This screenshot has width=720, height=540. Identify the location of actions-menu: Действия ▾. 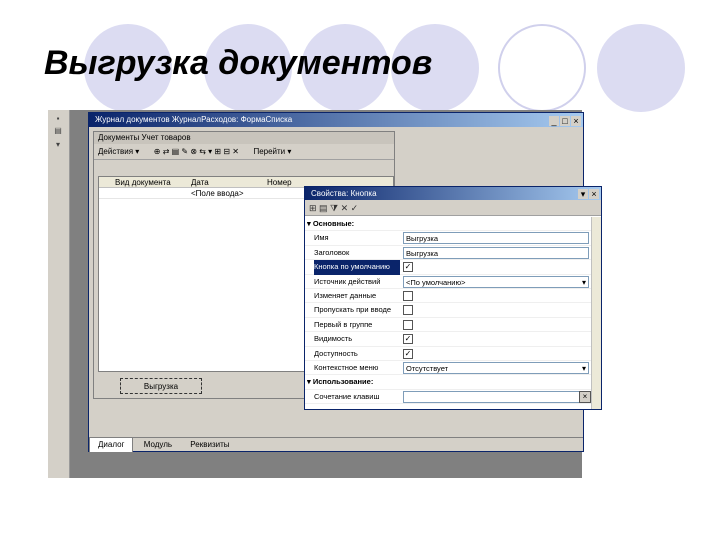
(118, 151).